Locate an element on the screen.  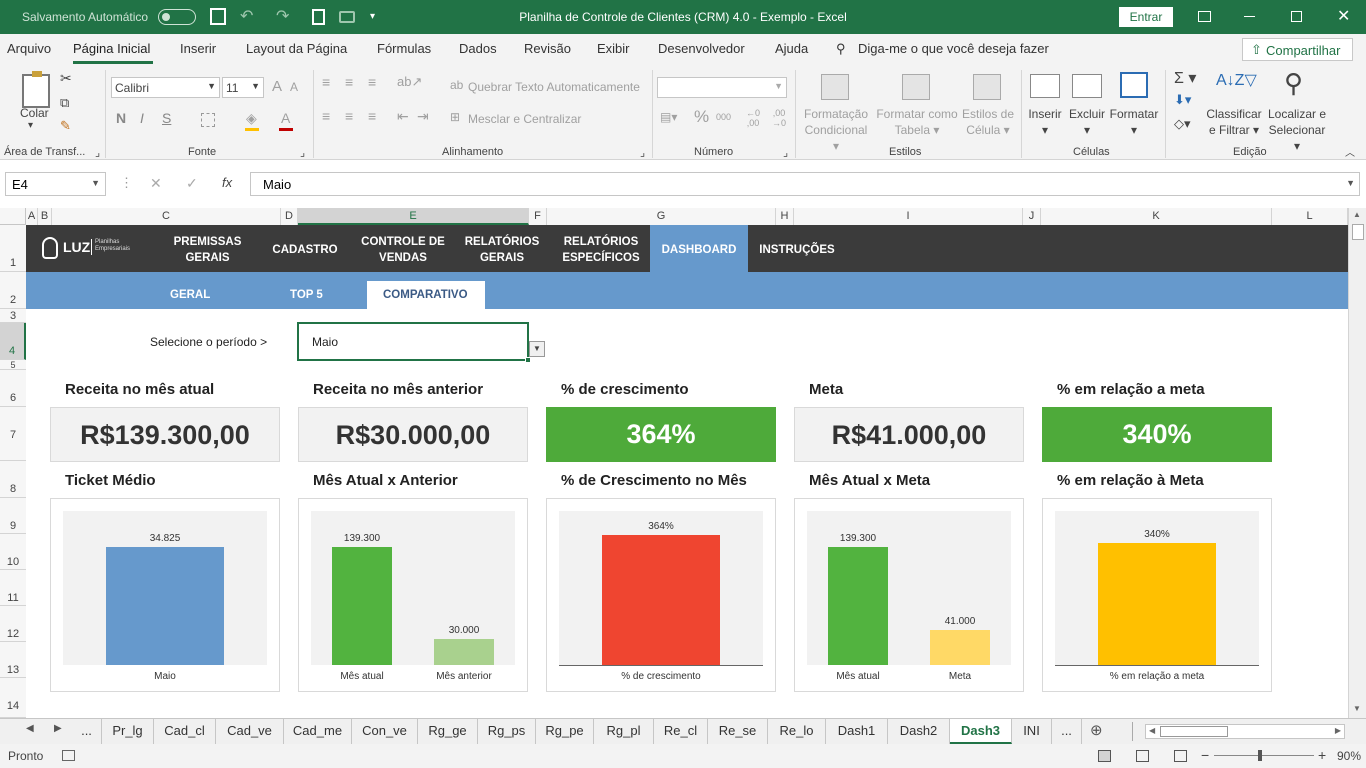
row-header: 7 is located at coordinates (13, 434).